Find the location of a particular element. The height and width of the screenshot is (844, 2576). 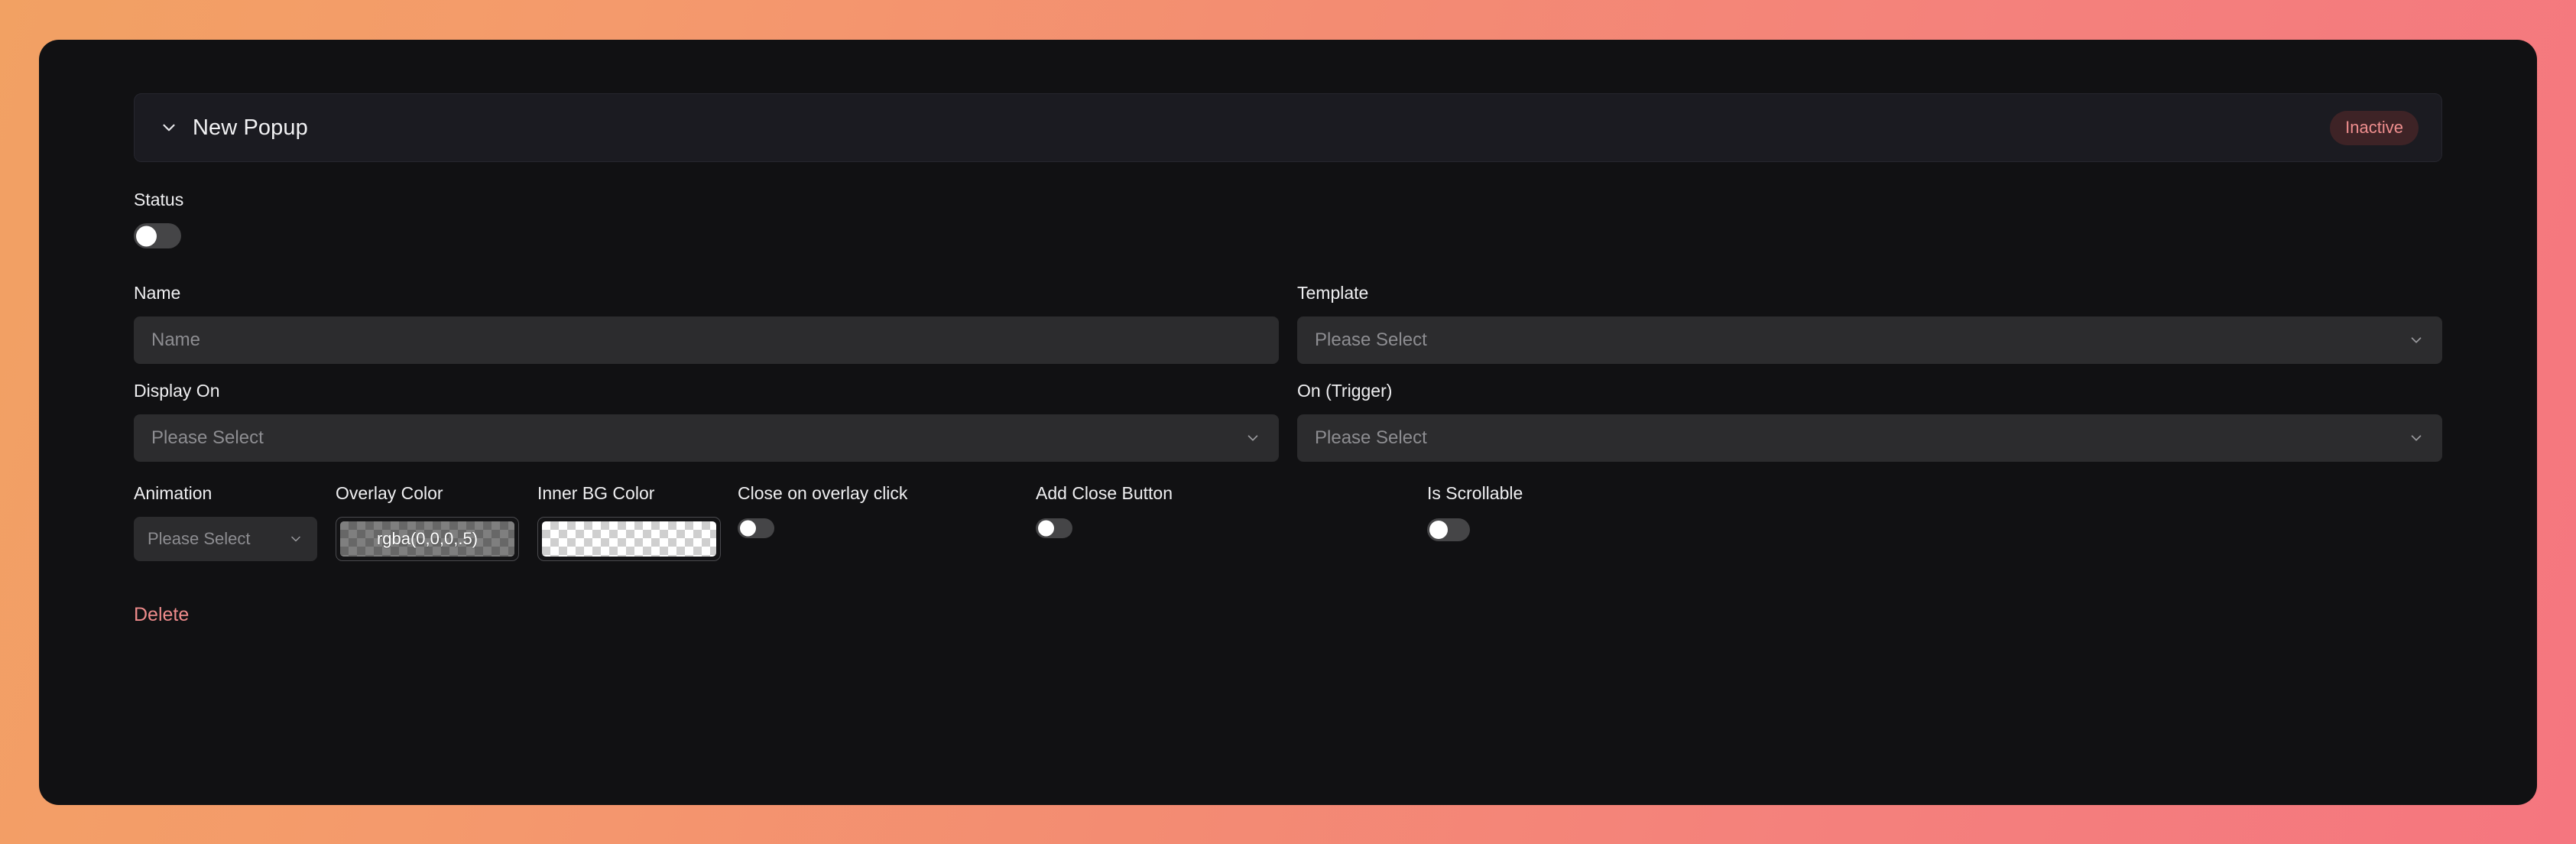

is-scrollable-label: Is Scrollable is located at coordinates (1475, 493).